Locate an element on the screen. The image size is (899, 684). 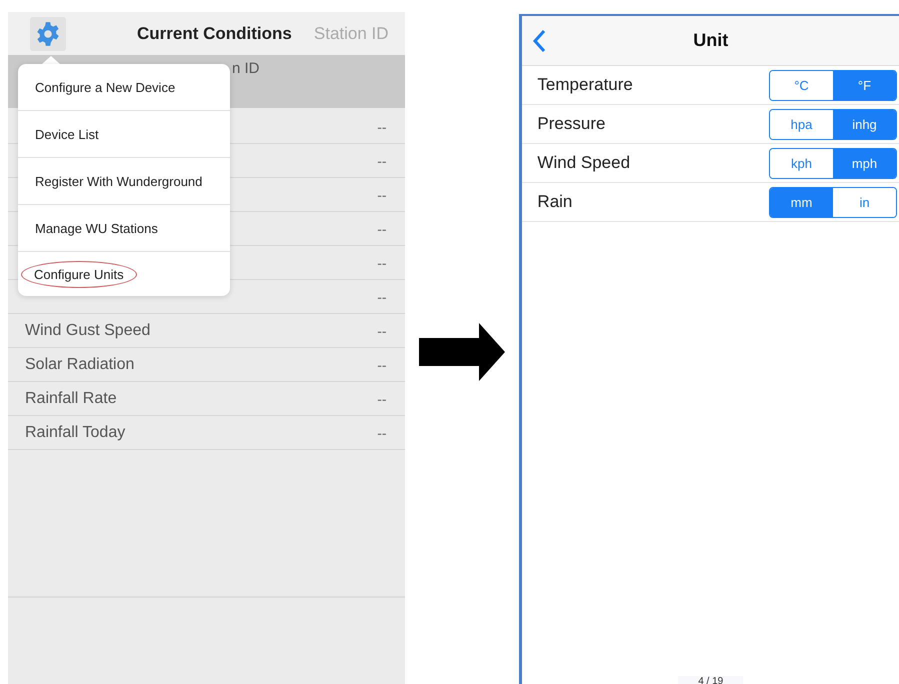
menu-item: Register With Wunderground is located at coordinates (119, 181).